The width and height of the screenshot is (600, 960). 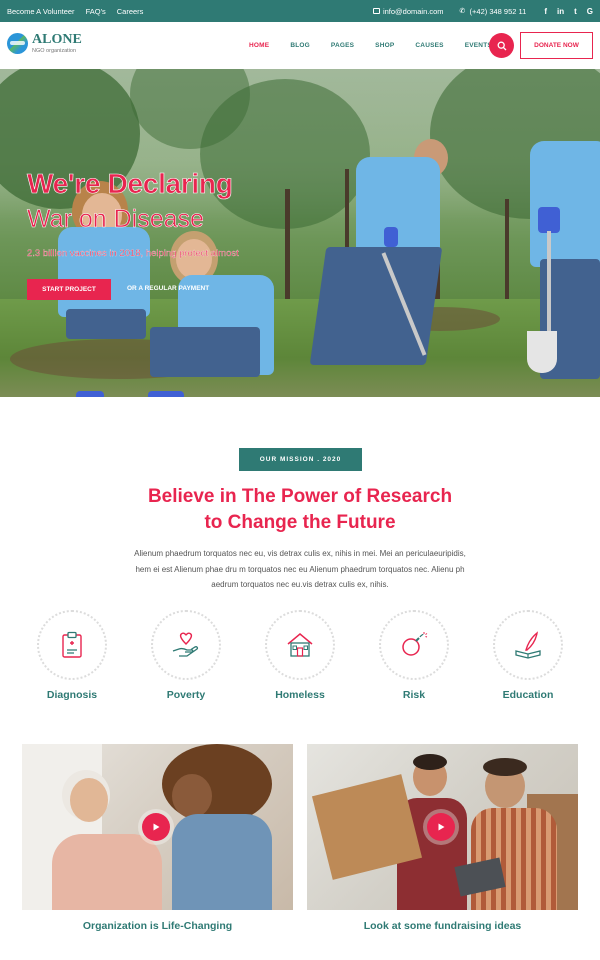 What do you see at coordinates (545, 11) in the screenshot?
I see `facebook-icon: f` at bounding box center [545, 11].